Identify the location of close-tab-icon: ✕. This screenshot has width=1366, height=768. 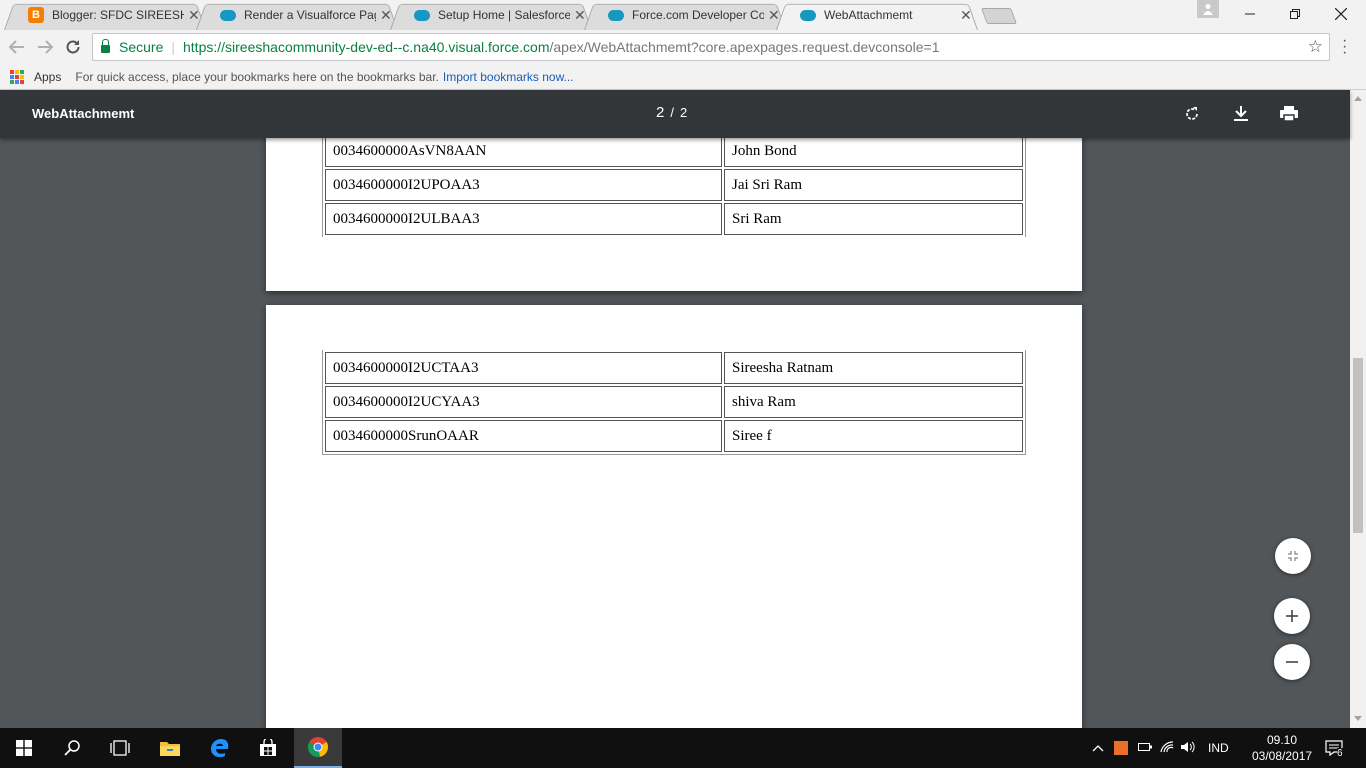
(966, 15).